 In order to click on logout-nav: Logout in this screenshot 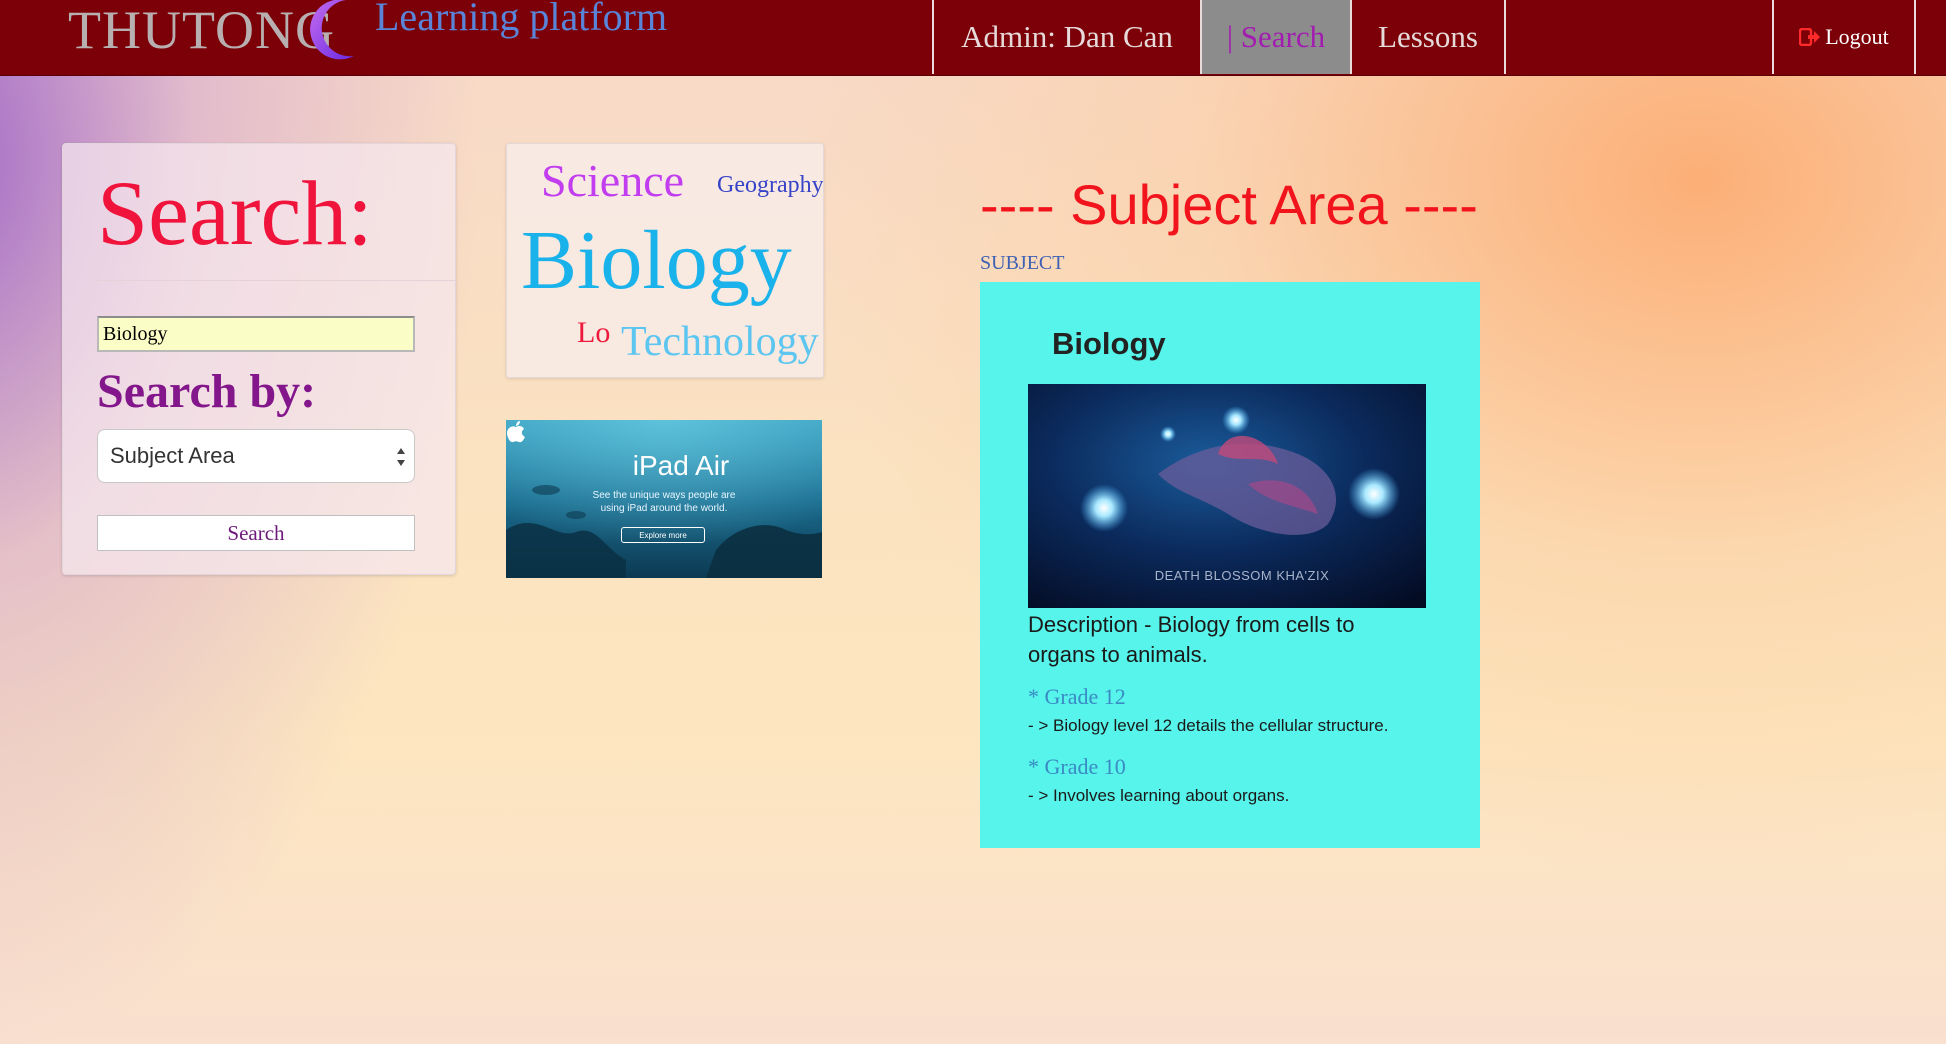, I will do `click(1844, 37)`.